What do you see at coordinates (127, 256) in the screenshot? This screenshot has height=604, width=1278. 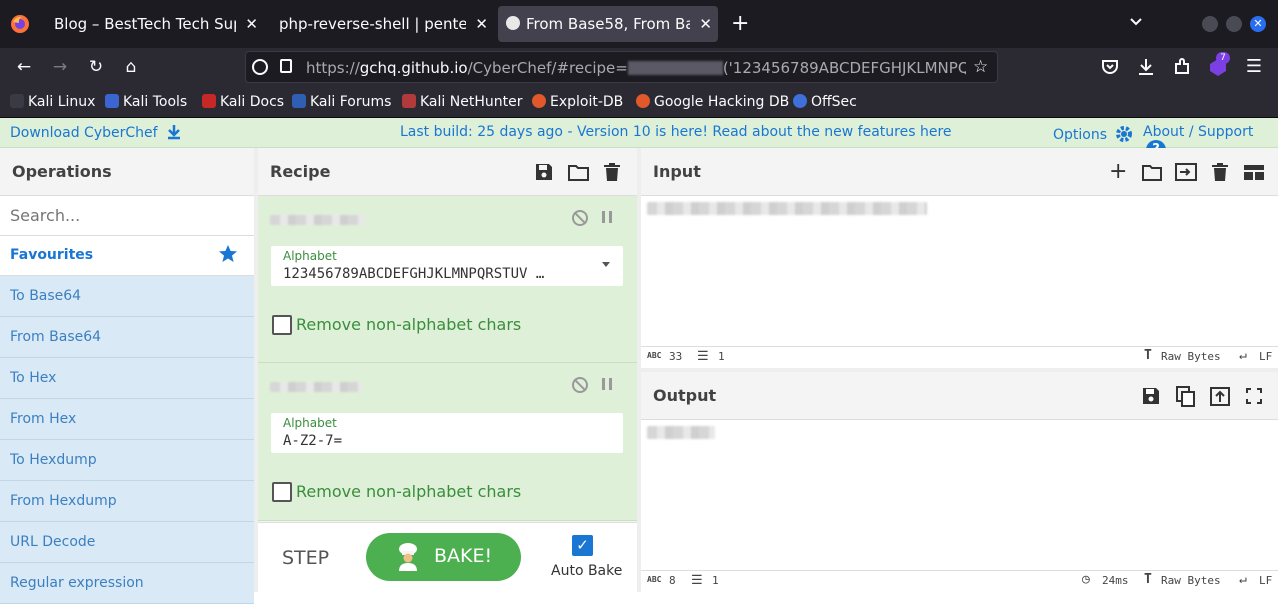 I see `favourites-category: Favourites` at bounding box center [127, 256].